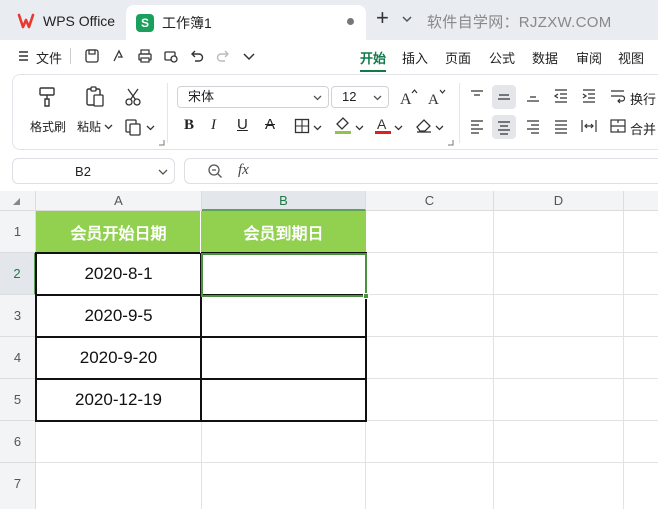 This screenshot has width=658, height=509. Describe the element at coordinates (243, 170) in the screenshot. I see `insert-function-icon: fx` at that location.